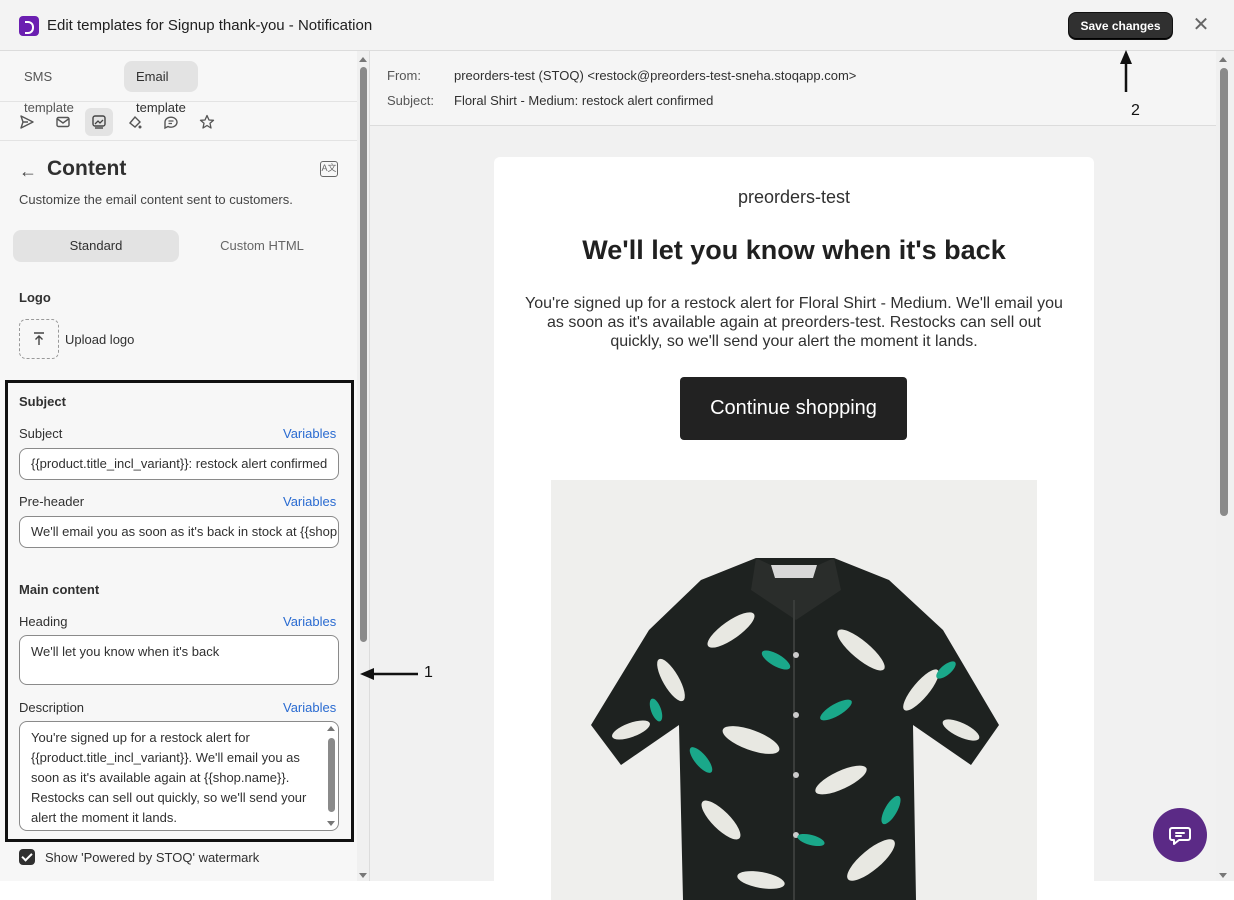 The image size is (1234, 900). Describe the element at coordinates (135, 122) in the screenshot. I see `paint-icon` at that location.